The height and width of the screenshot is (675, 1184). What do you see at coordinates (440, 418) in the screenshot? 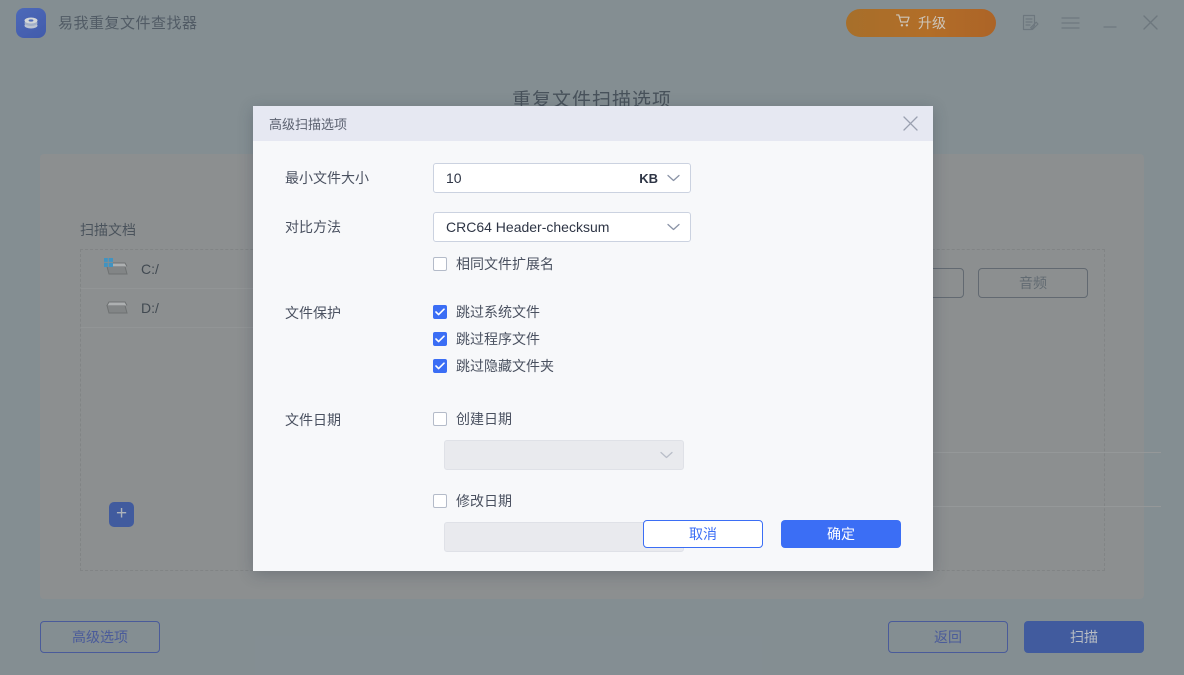
I see `created-date-checkbox` at bounding box center [440, 418].